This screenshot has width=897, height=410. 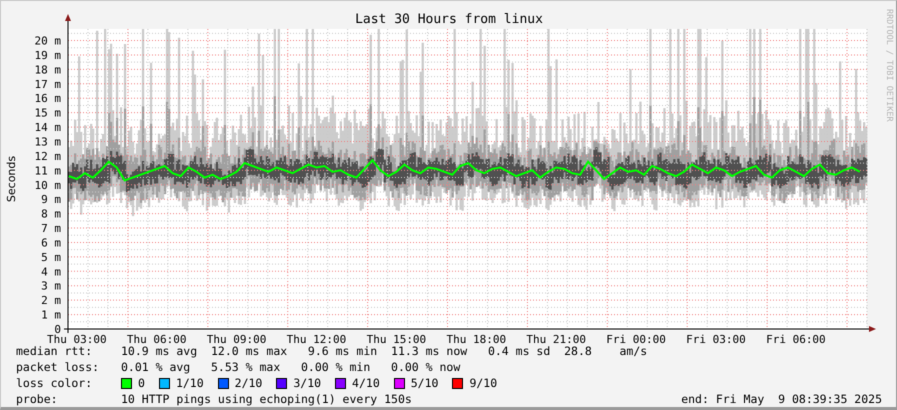 What do you see at coordinates (190, 383) in the screenshot?
I see `legend-text: 1/10` at bounding box center [190, 383].